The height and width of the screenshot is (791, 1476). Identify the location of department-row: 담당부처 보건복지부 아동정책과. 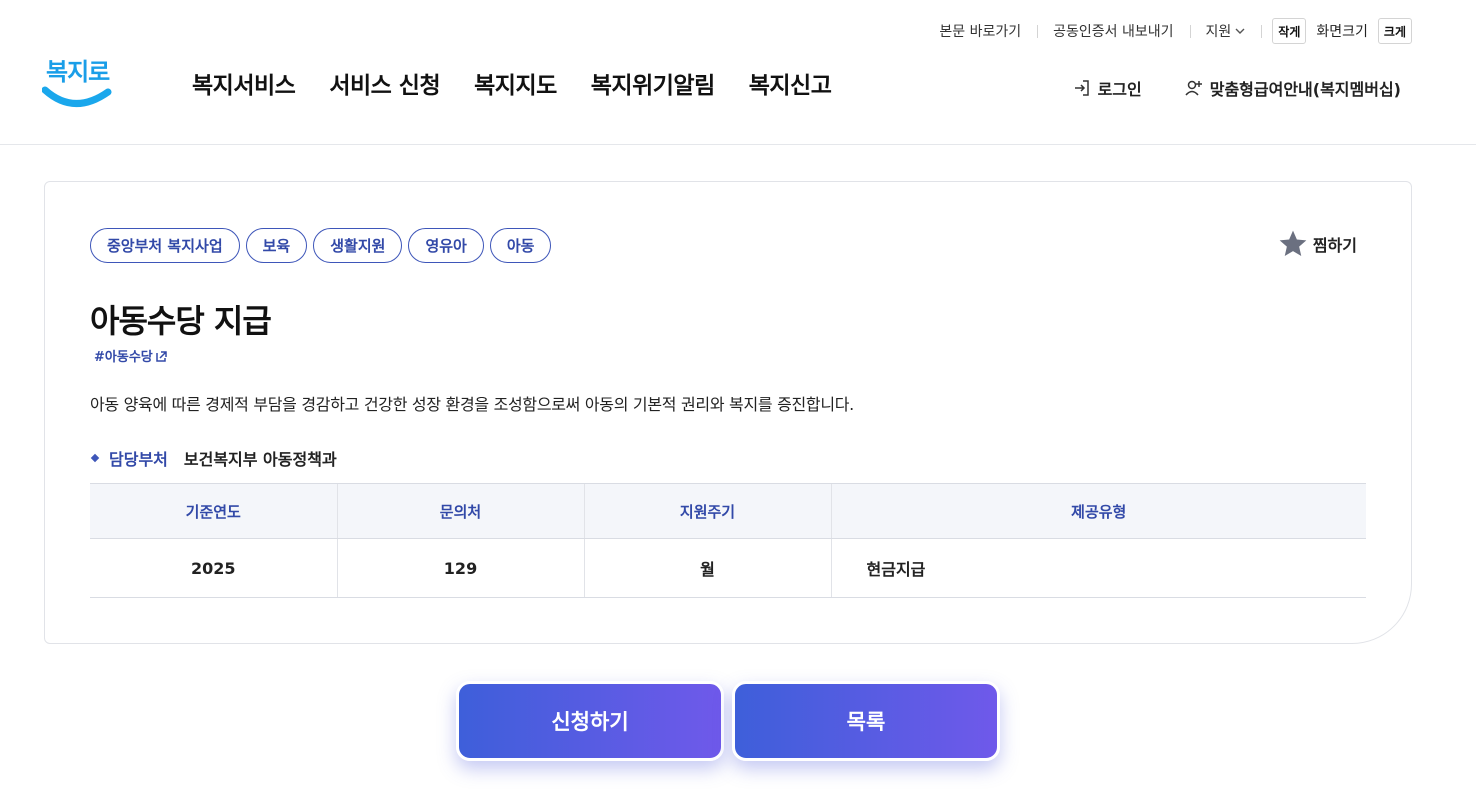
(213, 458).